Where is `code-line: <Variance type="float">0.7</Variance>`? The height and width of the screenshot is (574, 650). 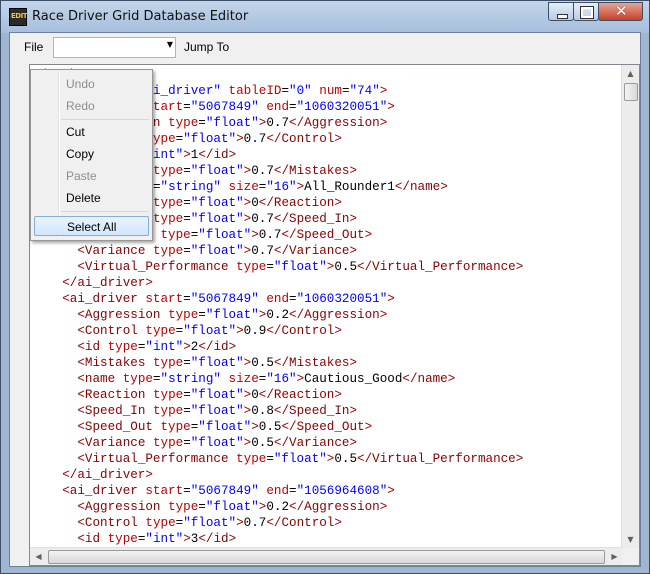
code-line: <Variance type="float">0.7</Variance> is located at coordinates (194, 251).